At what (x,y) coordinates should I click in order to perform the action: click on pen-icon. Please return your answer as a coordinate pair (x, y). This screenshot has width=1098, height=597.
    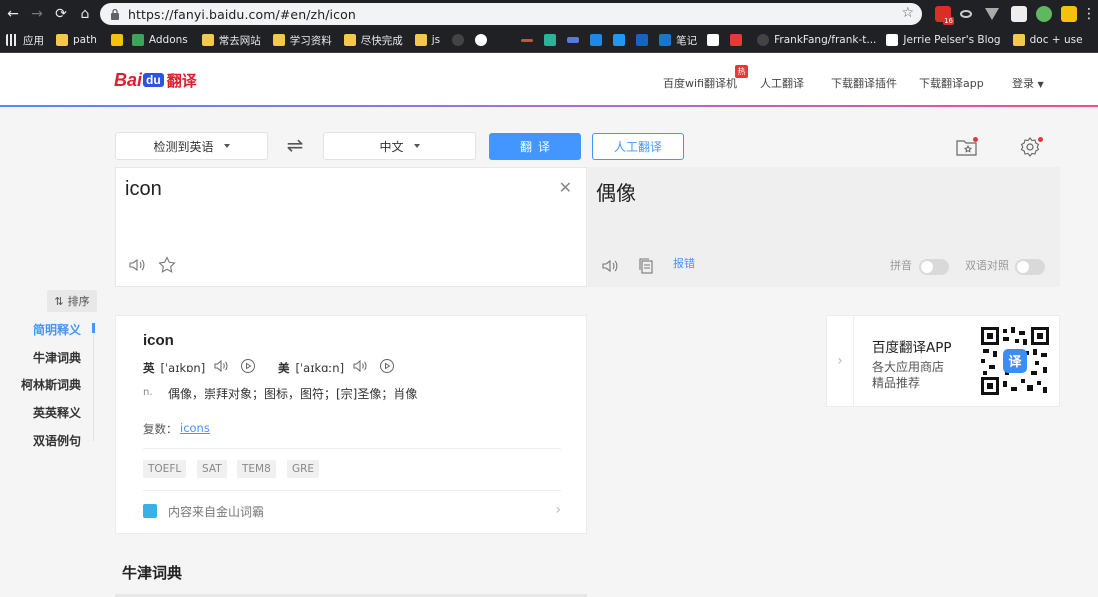
    Looking at the image, I should click on (619, 40).